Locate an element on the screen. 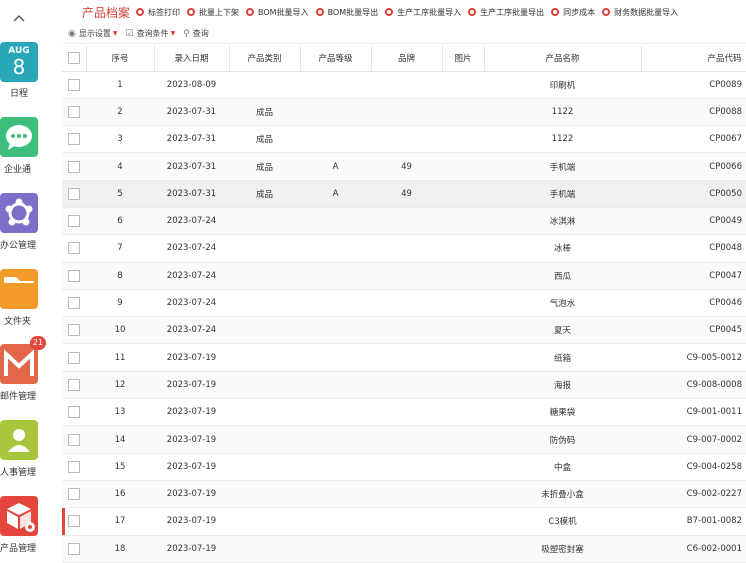 The image size is (746, 563). action-bom-import: BOM批量导入 is located at coordinates (277, 12).